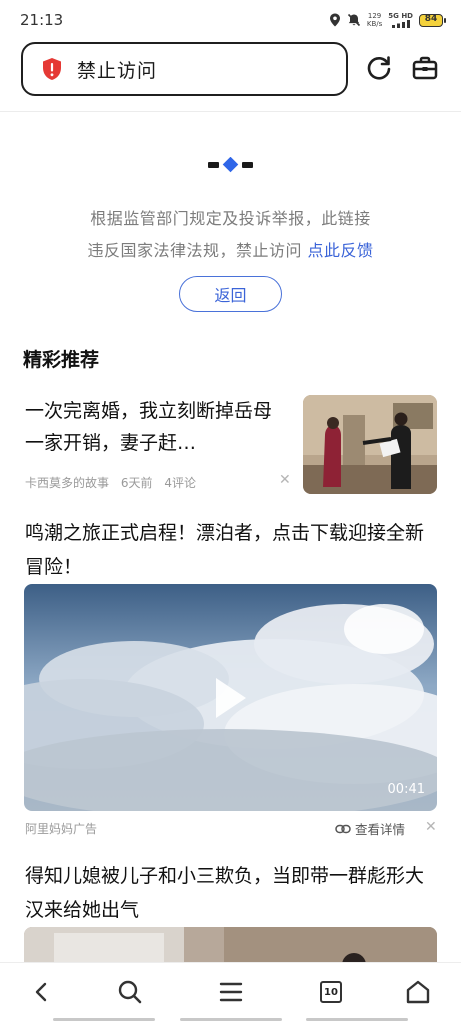  I want to click on block-message-line1: 根据监管部门规定及投诉举报，此链接, so click(230, 218).